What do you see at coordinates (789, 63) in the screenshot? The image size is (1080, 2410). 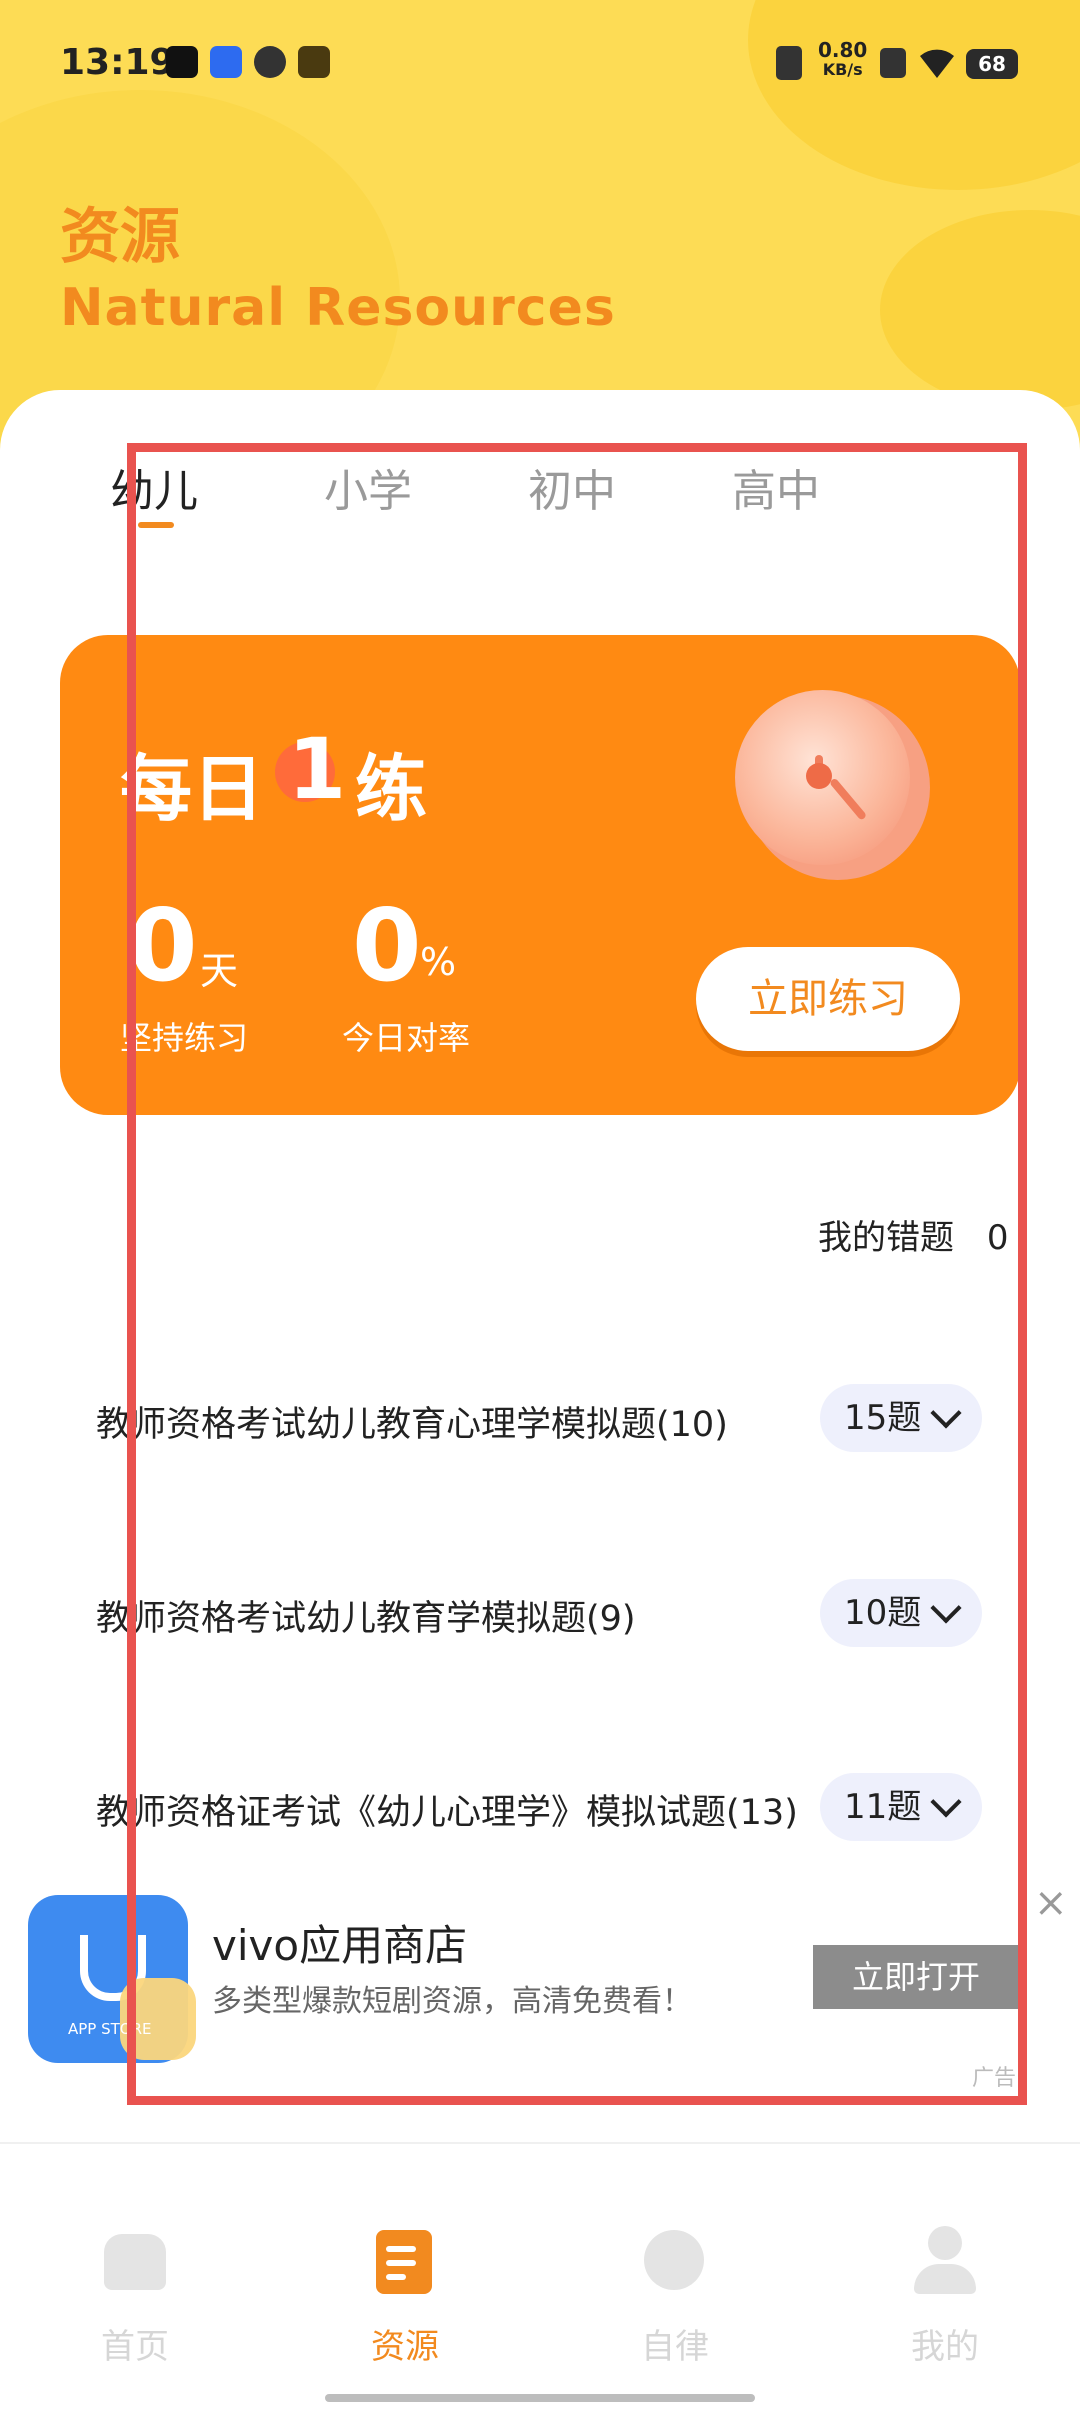 I see `vibrate-icon` at bounding box center [789, 63].